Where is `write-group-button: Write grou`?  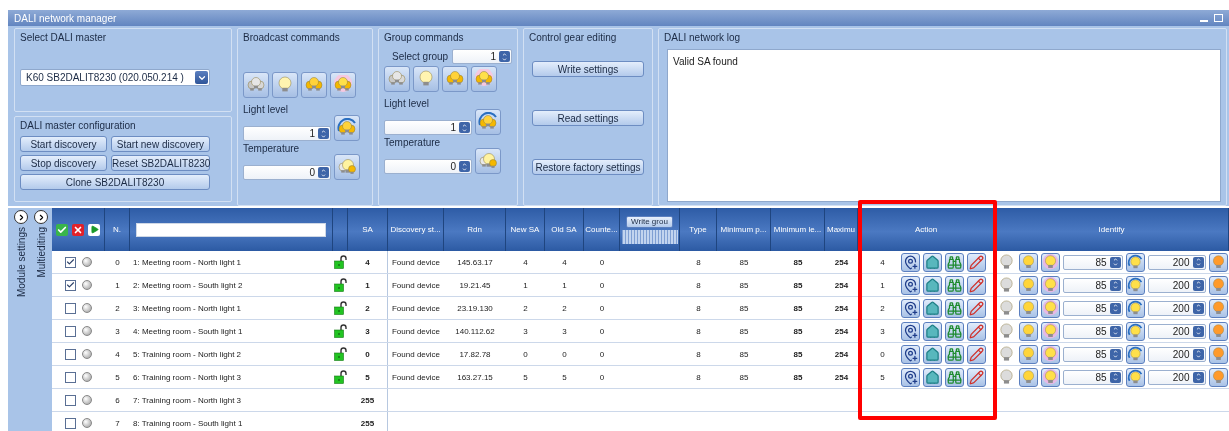
write-group-button: Write grou is located at coordinates (649, 221).